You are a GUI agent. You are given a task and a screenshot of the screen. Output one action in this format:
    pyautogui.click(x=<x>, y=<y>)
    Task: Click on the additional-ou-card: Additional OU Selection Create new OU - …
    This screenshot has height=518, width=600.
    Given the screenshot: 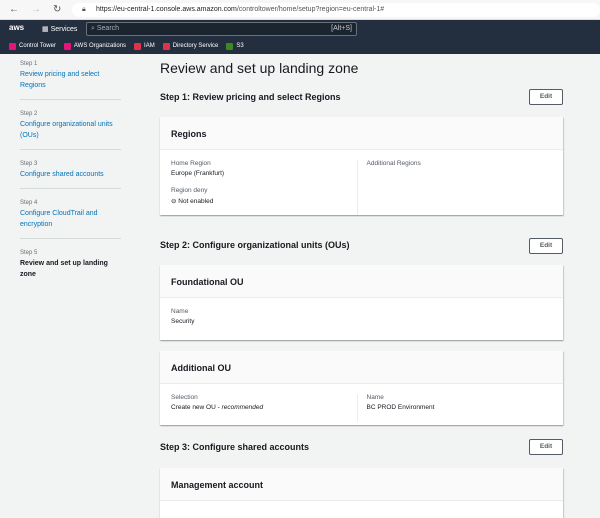 What is the action you would take?
    pyautogui.click(x=361, y=388)
    